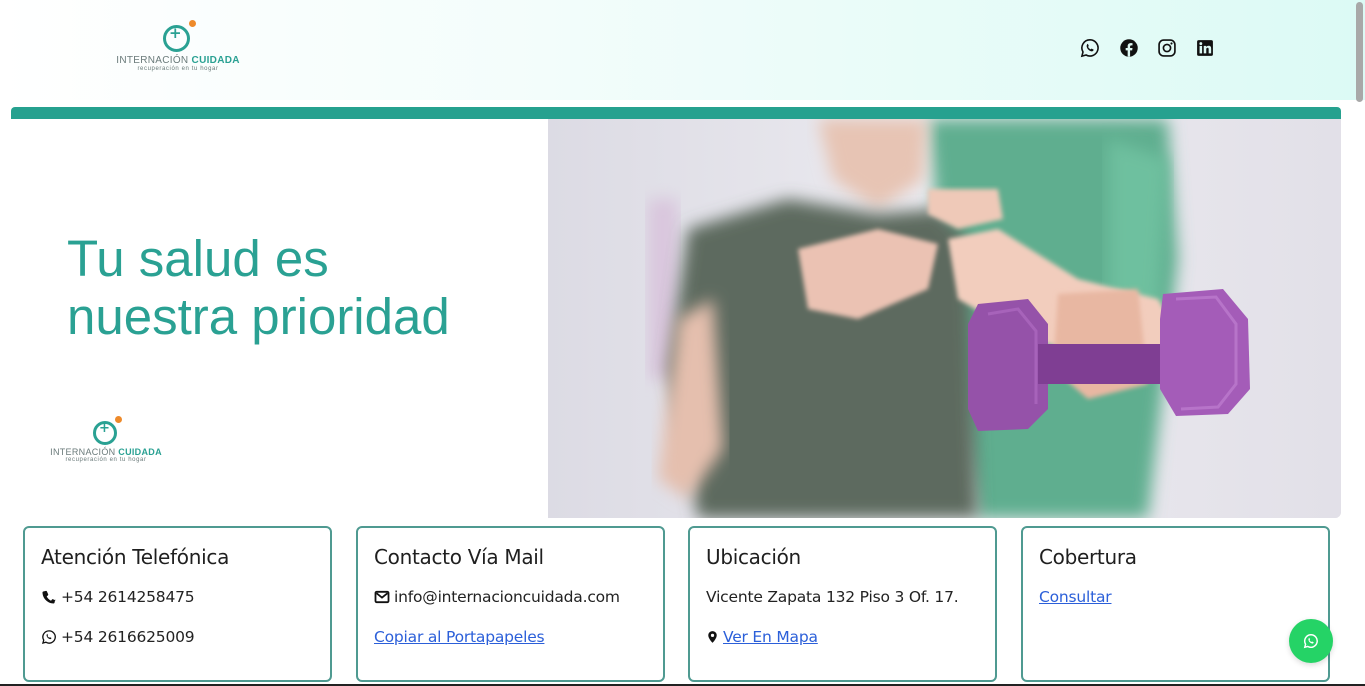 This screenshot has width=1365, height=686. Describe the element at coordinates (1359, 52) in the screenshot. I see `page-scrollbar` at that location.